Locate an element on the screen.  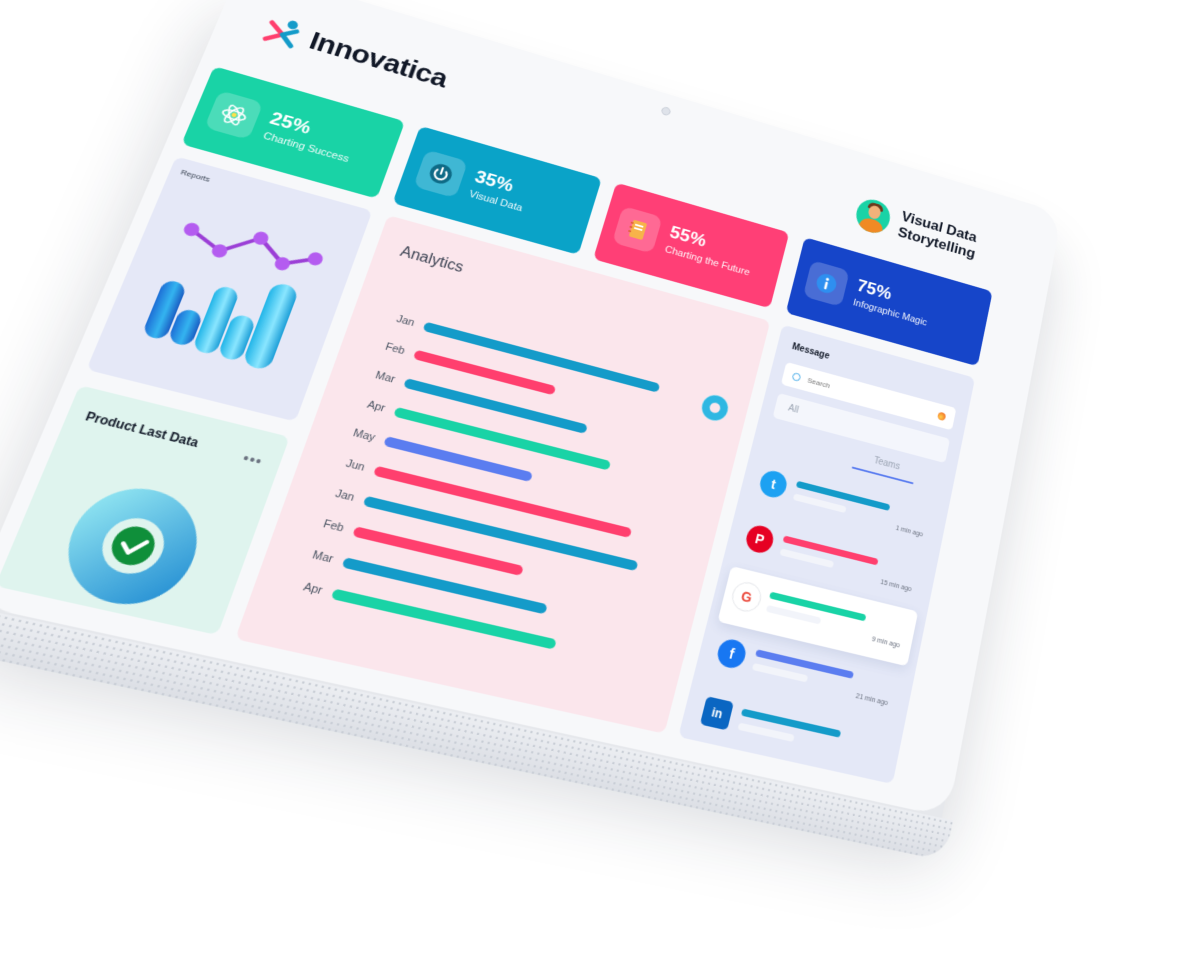
message-title: Message is located at coordinates (811, 351).